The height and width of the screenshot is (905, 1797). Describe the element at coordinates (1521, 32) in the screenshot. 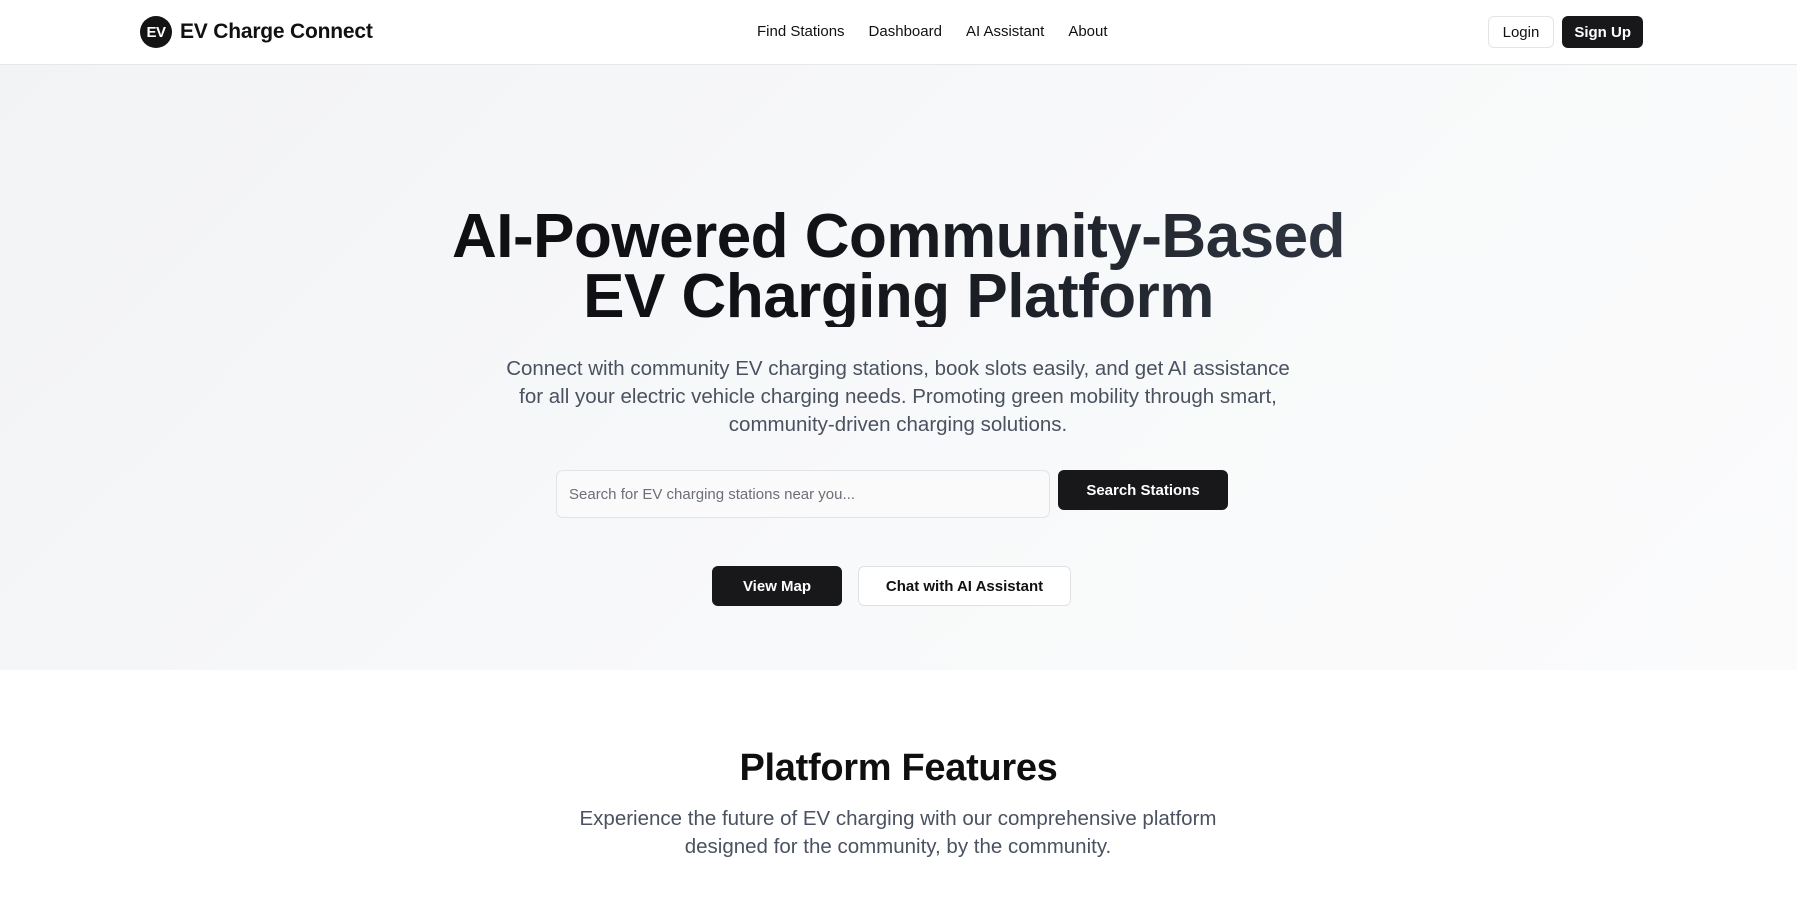

I see `login-button: Login` at that location.